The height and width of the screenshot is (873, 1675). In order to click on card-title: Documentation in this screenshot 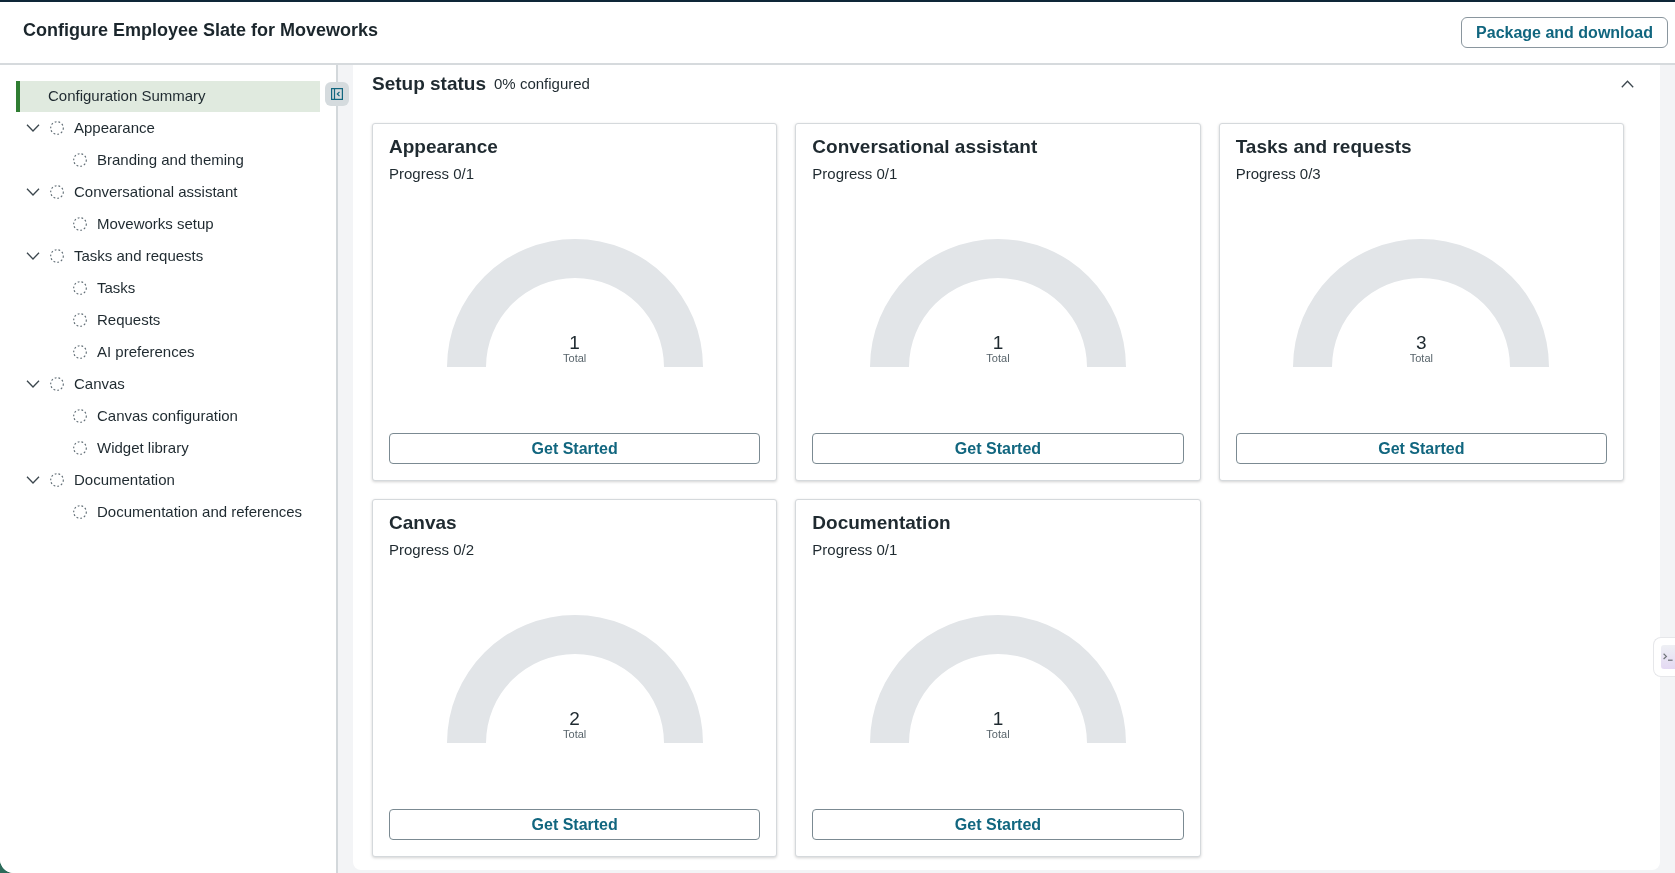, I will do `click(882, 523)`.